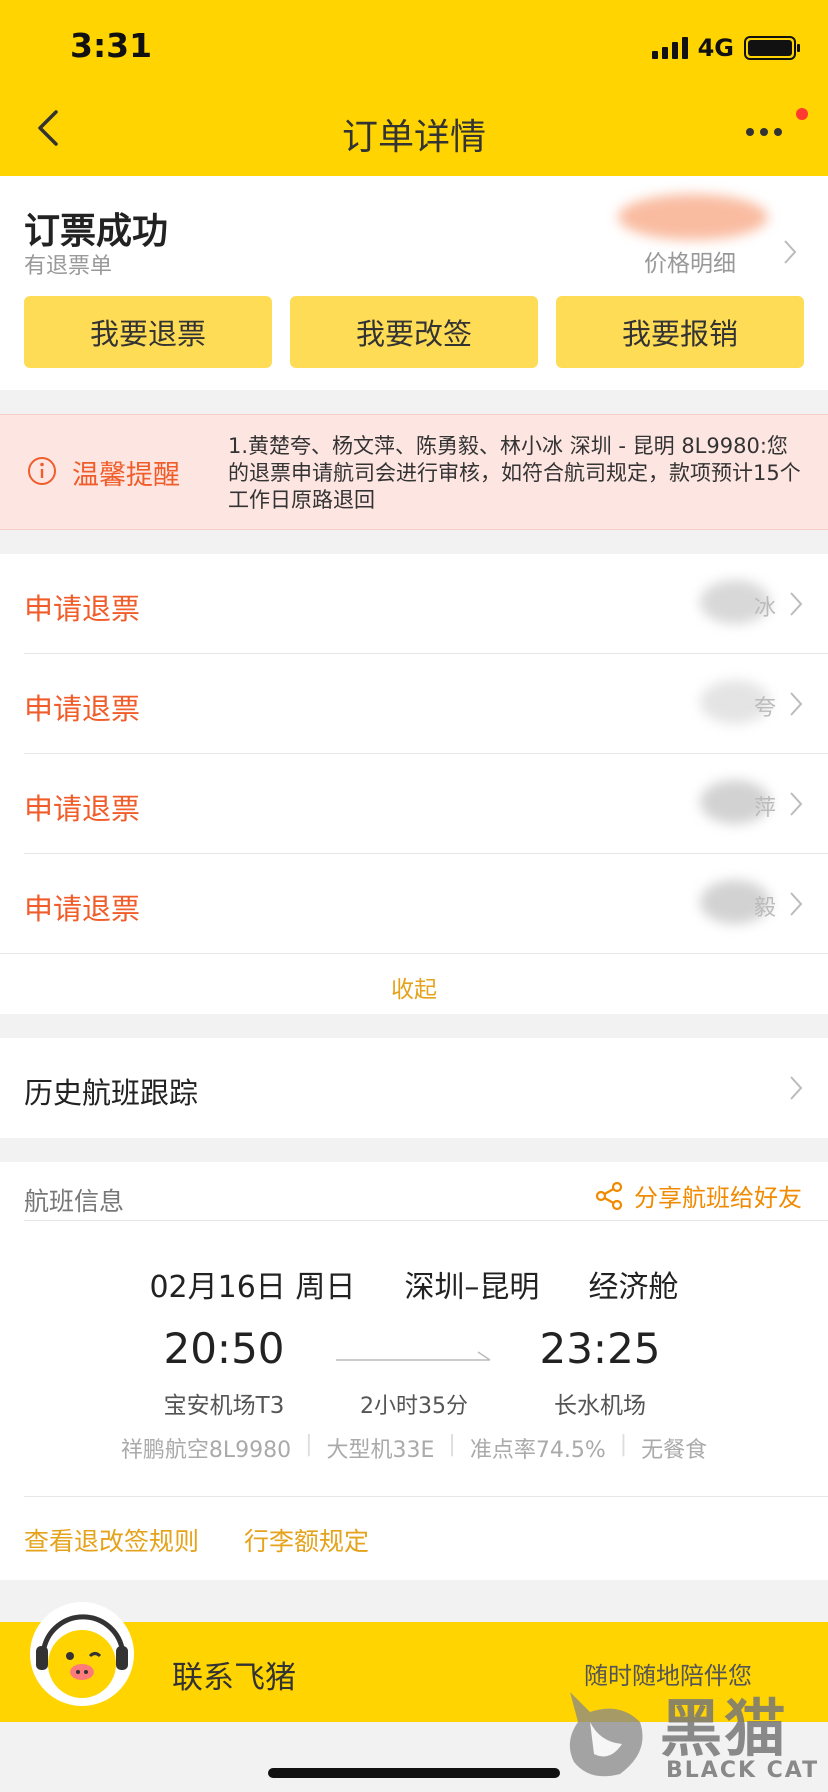 The height and width of the screenshot is (1792, 828). Describe the element at coordinates (724, 1728) in the screenshot. I see `watermark-cn: 黑猫` at that location.